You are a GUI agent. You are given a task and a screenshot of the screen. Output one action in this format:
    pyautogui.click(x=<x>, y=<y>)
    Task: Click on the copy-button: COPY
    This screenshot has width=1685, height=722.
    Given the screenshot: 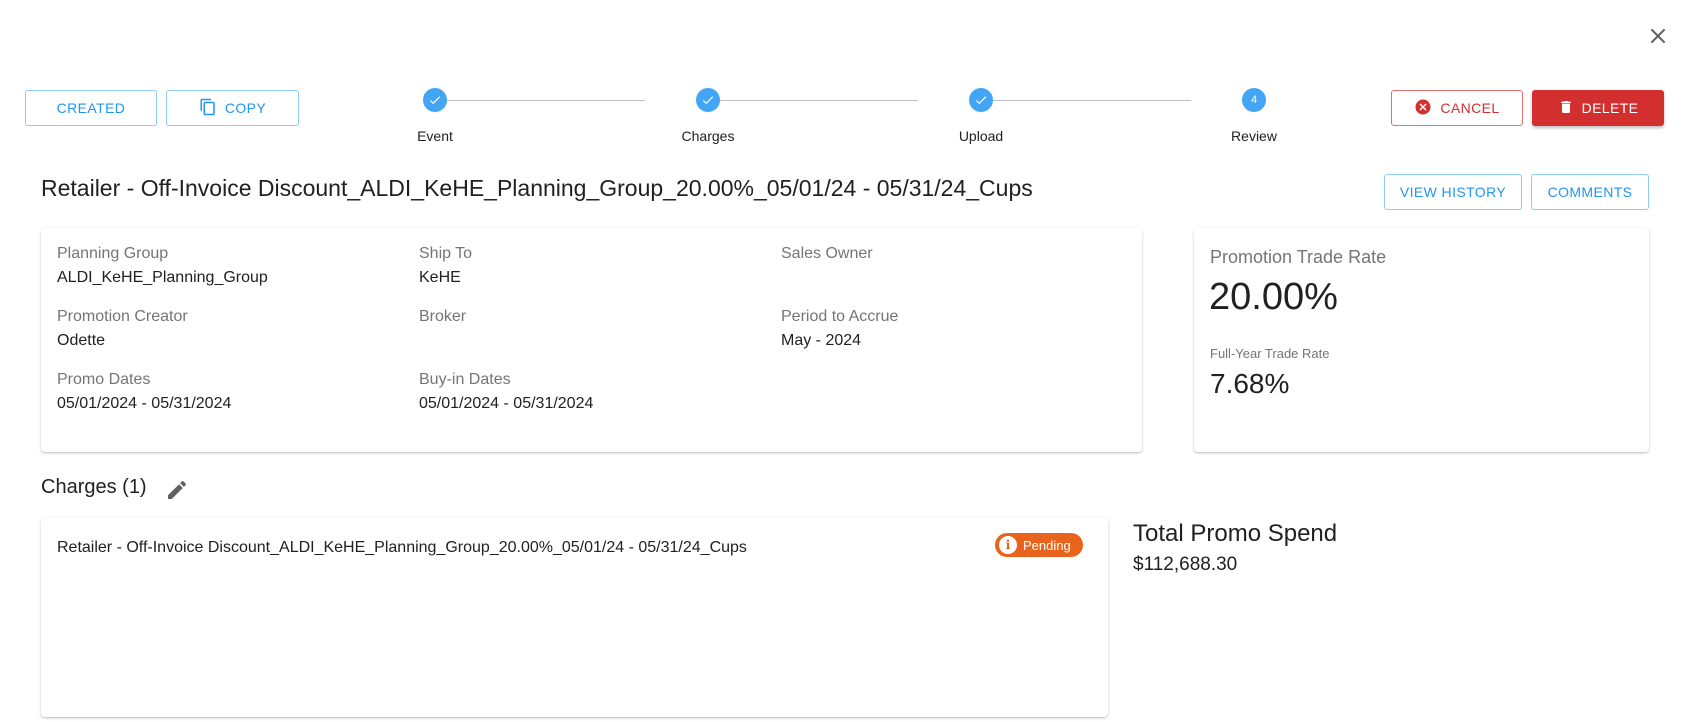 What is the action you would take?
    pyautogui.click(x=232, y=108)
    